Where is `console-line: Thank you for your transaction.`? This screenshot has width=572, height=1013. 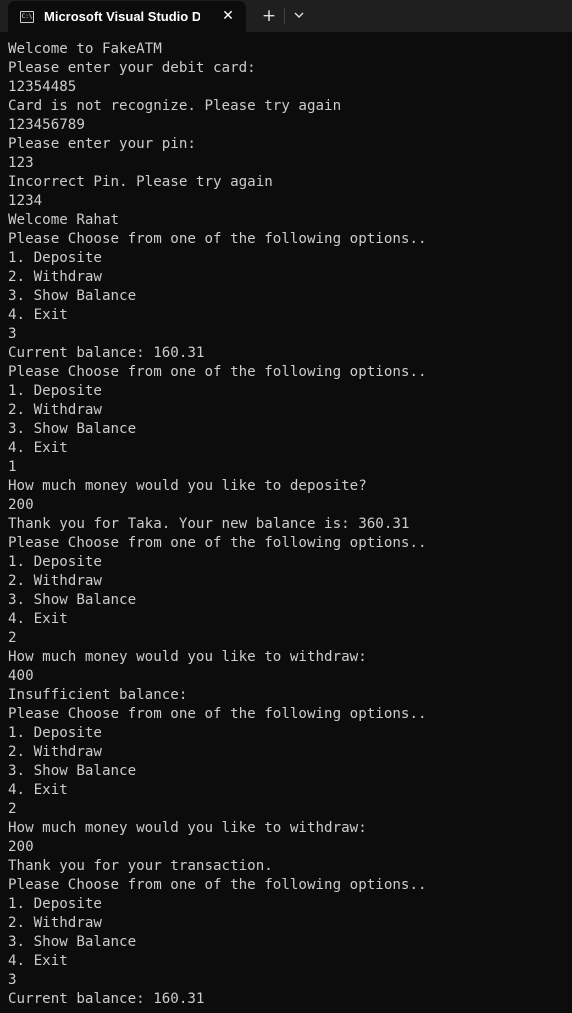
console-line: Thank you for your transaction. is located at coordinates (140, 866).